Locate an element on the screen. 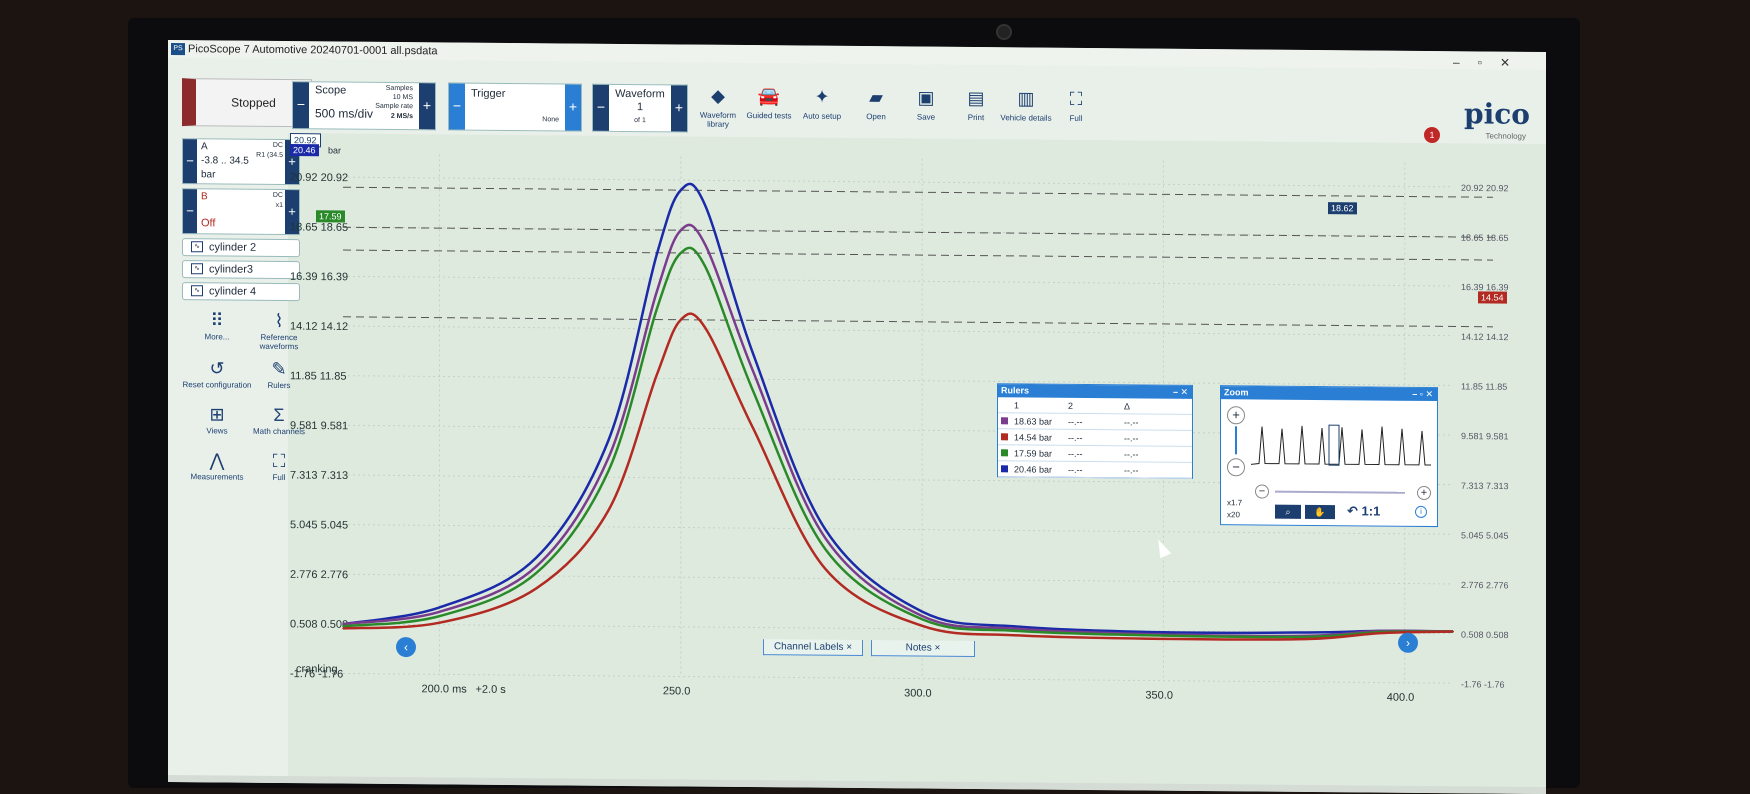 The image size is (1750, 794). open-button: ▰ Open is located at coordinates (876, 103).